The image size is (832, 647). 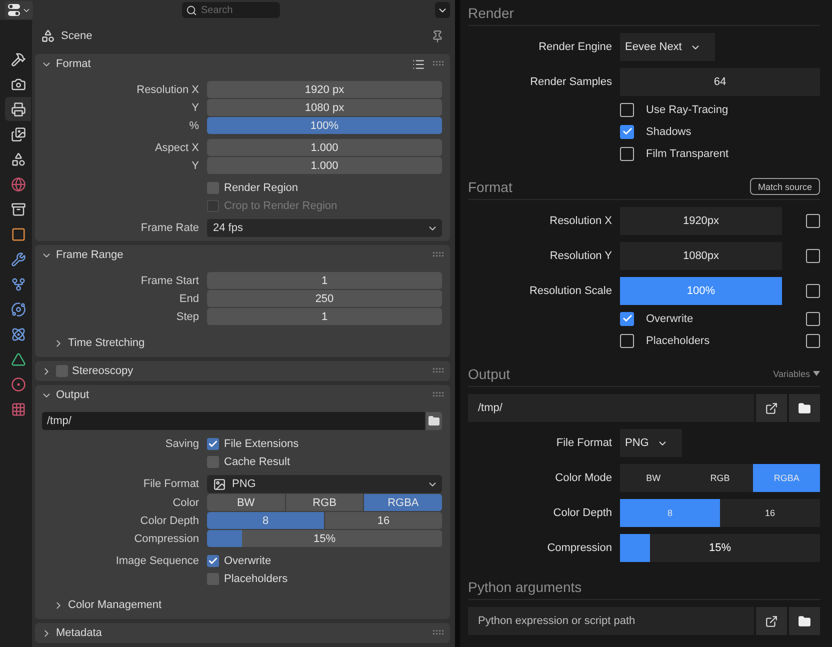 What do you see at coordinates (156, 560) in the screenshot?
I see `field-label: Image Sequence` at bounding box center [156, 560].